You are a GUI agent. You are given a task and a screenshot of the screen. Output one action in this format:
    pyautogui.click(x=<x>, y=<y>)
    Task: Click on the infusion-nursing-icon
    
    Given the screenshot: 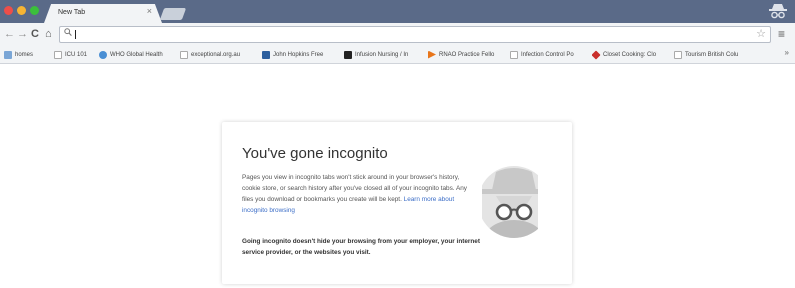 What is the action you would take?
    pyautogui.click(x=348, y=54)
    